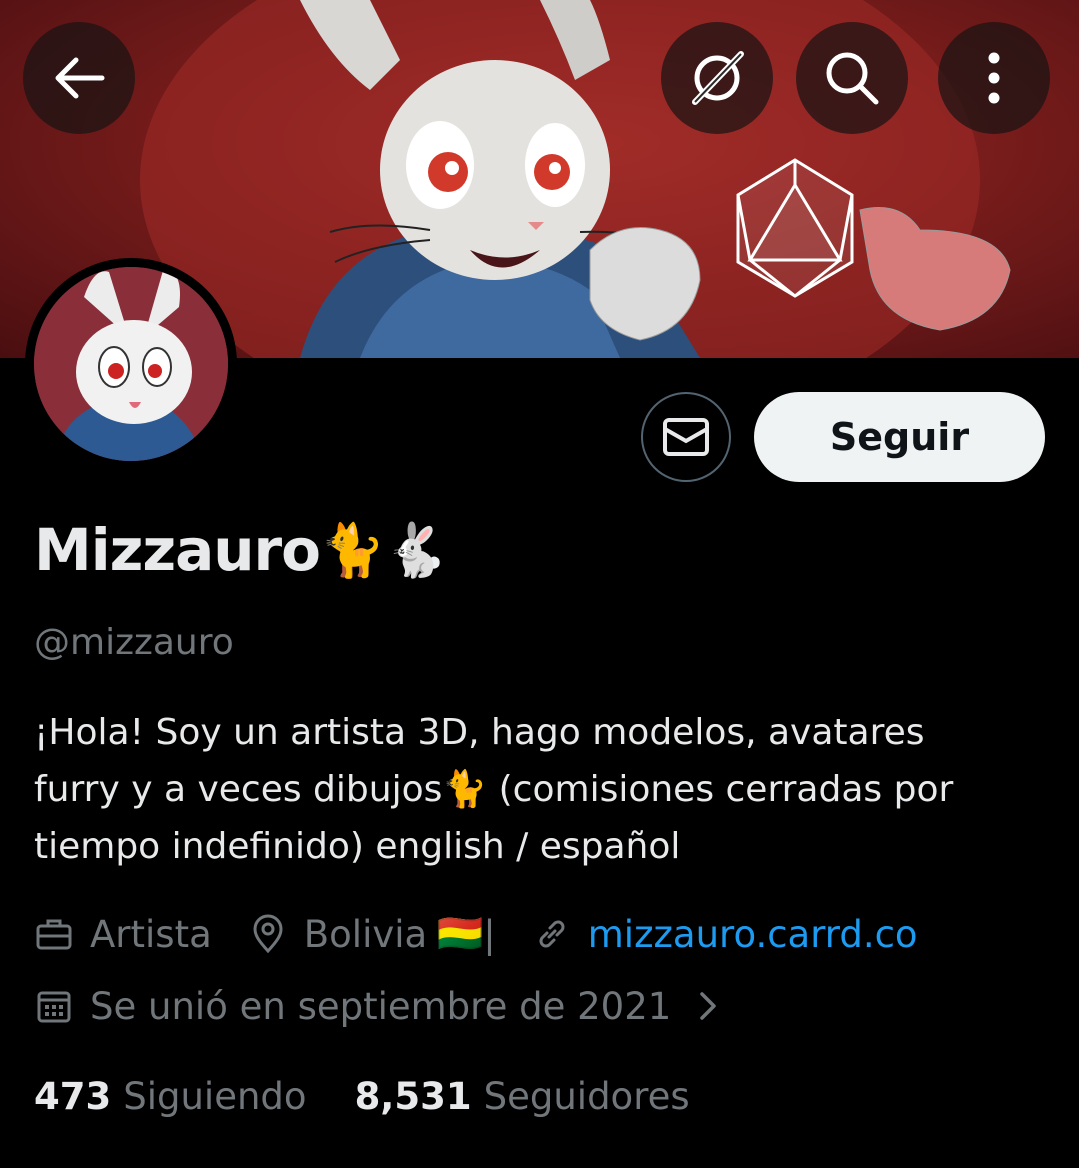 The height and width of the screenshot is (1168, 1079). I want to click on avatar-image, so click(131, 364).